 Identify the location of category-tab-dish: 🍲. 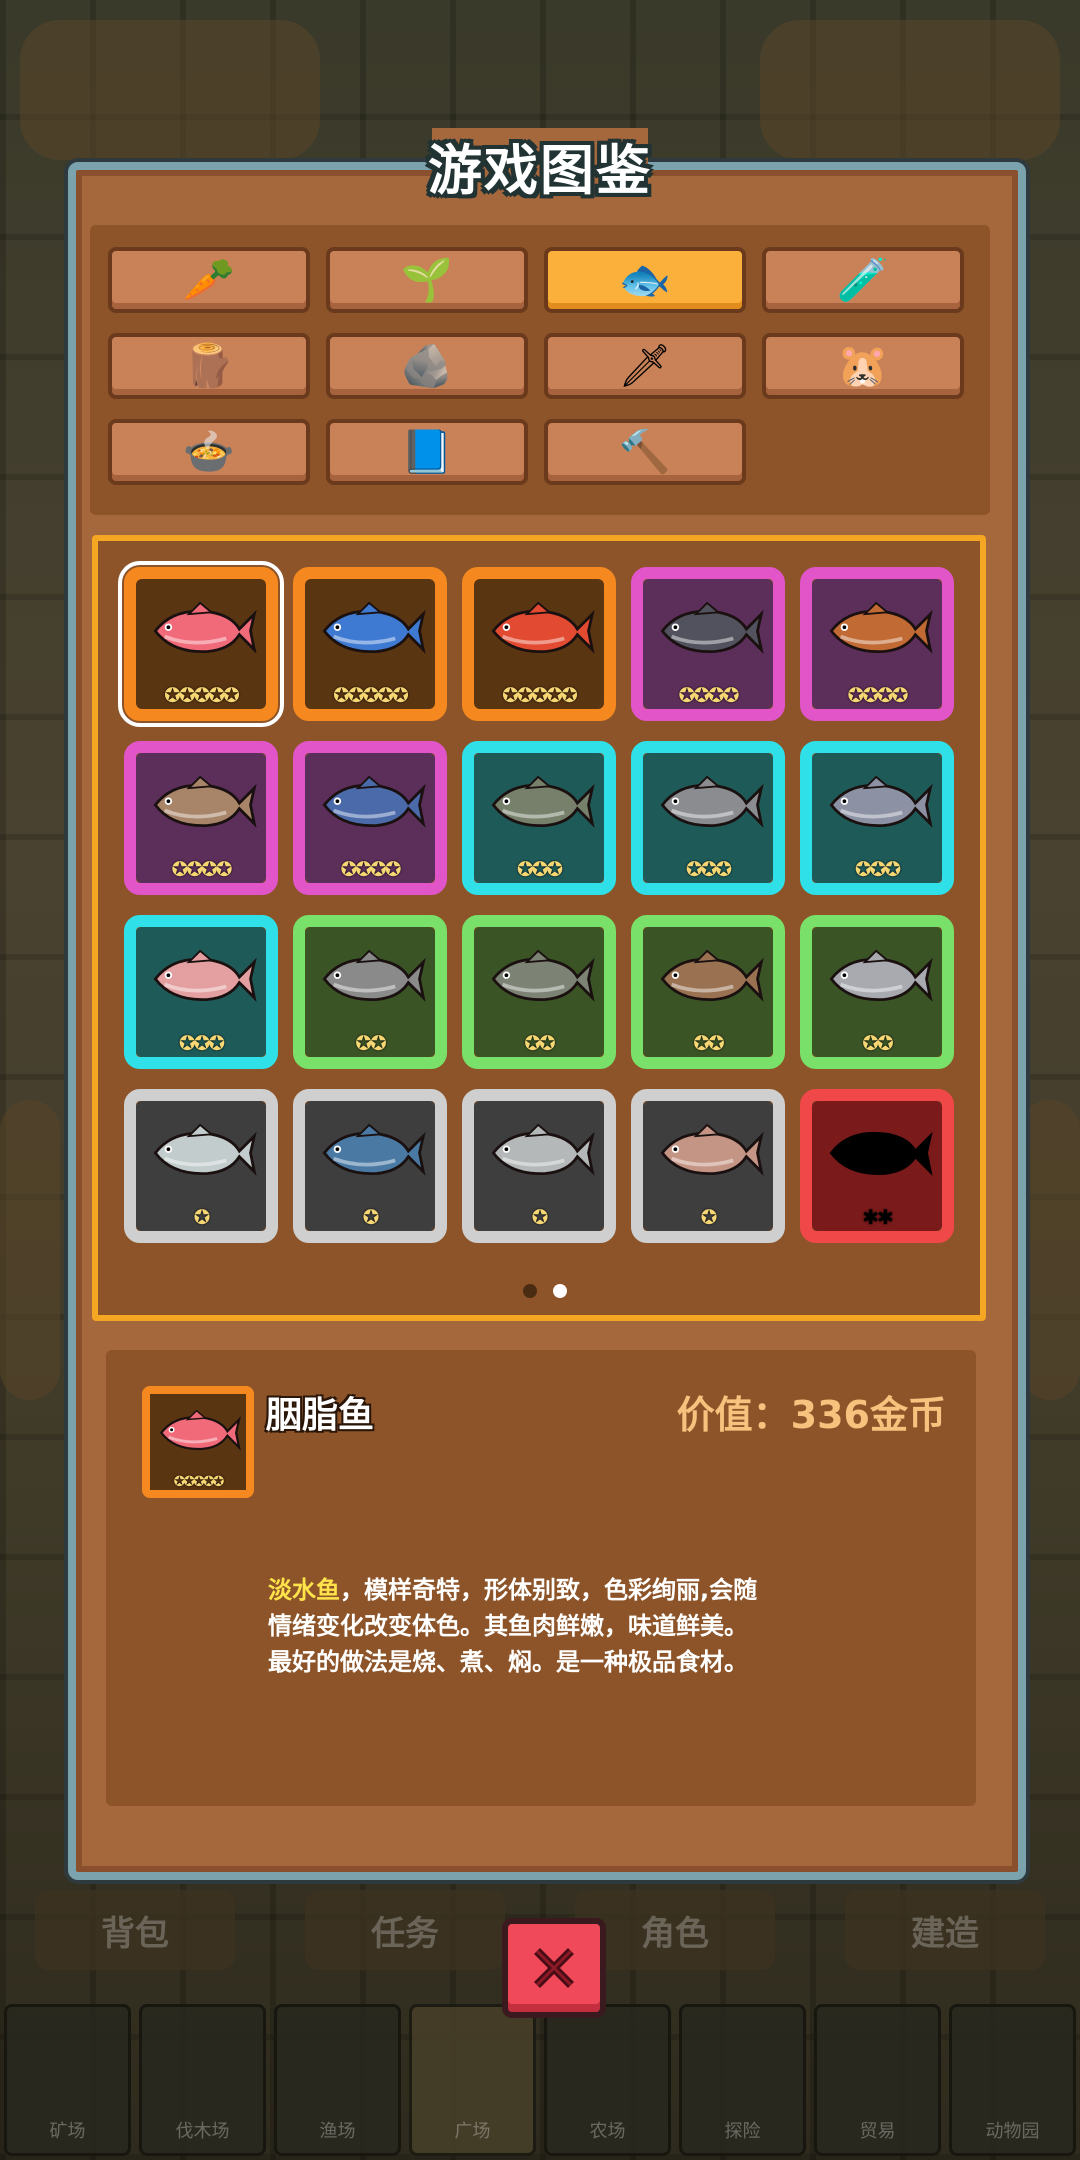
(209, 452).